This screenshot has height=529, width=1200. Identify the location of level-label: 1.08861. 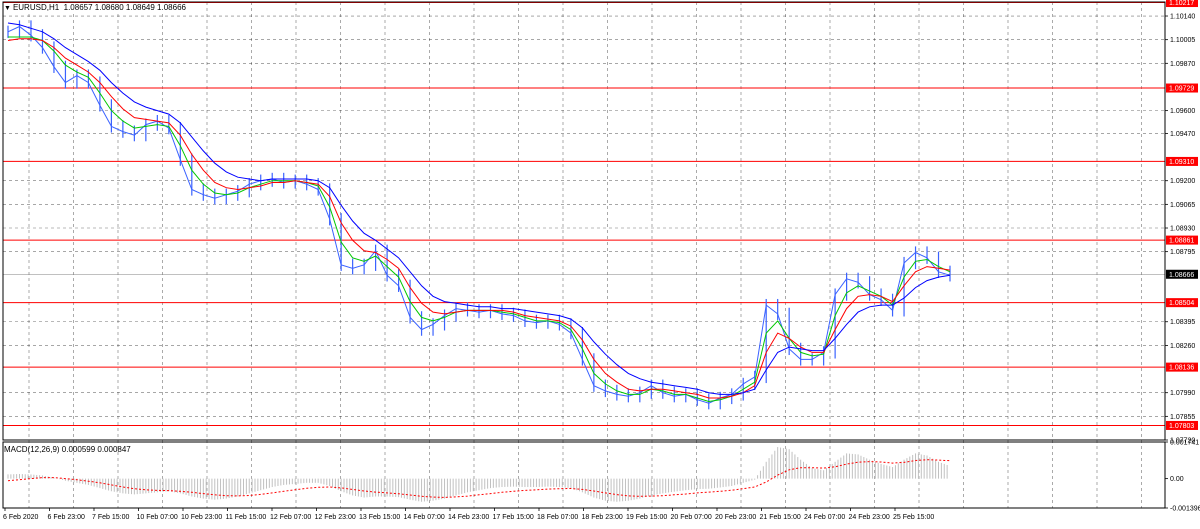
(1181, 241).